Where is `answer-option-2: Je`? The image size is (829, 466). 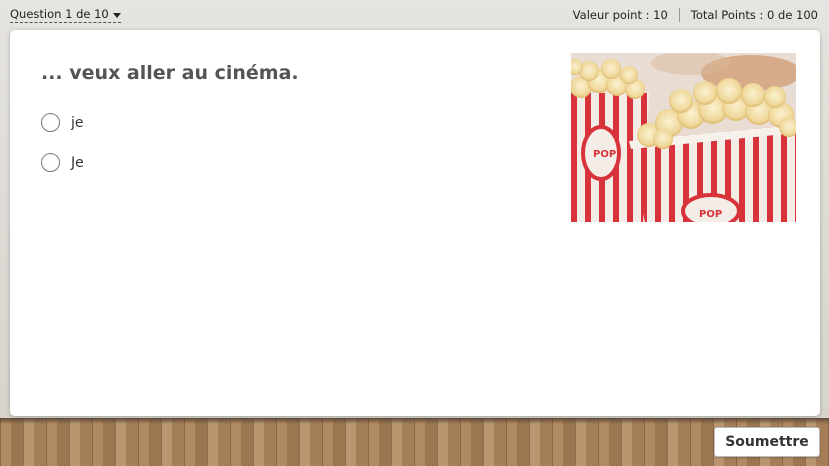 answer-option-2: Je is located at coordinates (62, 162).